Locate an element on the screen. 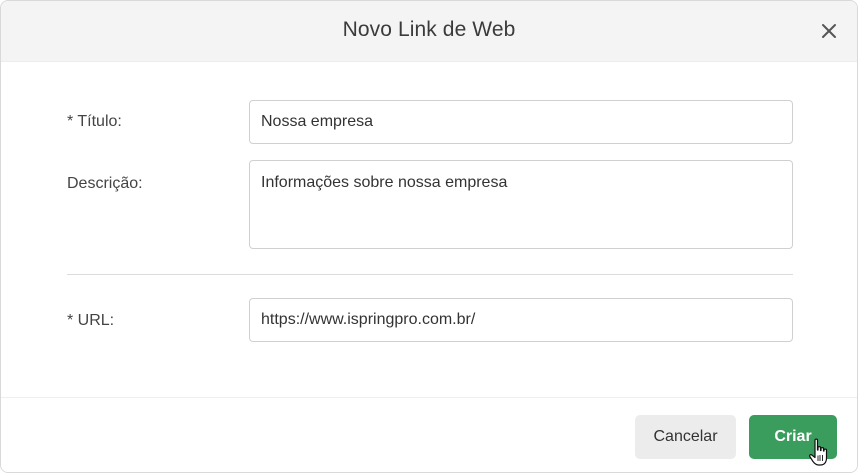 This screenshot has height=473, width=858. title-input is located at coordinates (521, 122).